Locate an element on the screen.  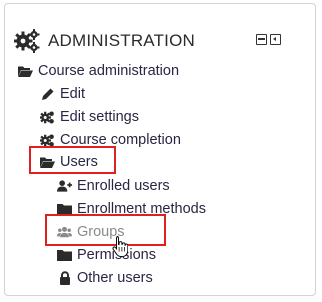
block-header: ADMINISTRATION is located at coordinates (104, 41).